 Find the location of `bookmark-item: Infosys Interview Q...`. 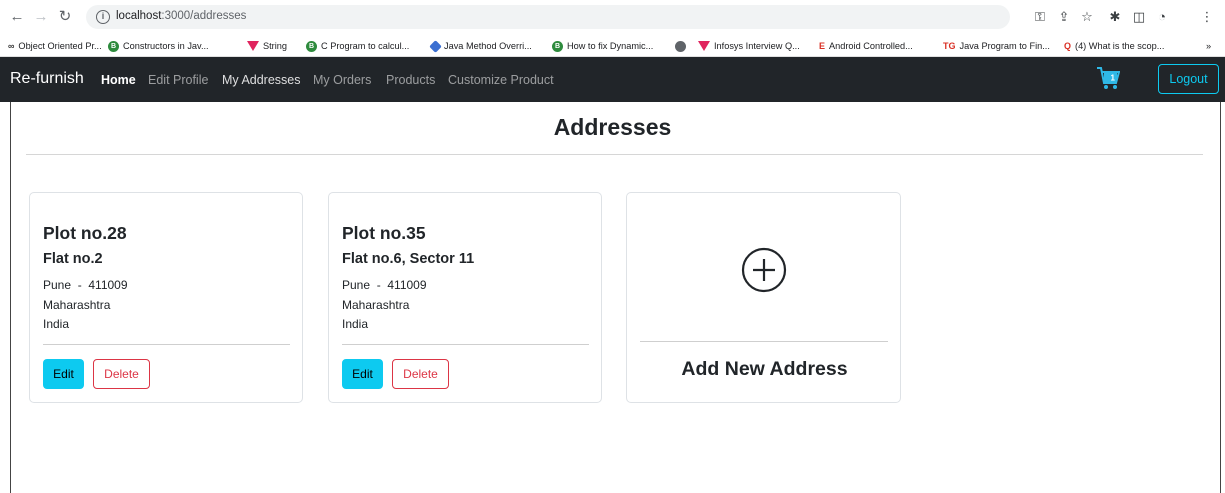

bookmark-item: Infosys Interview Q... is located at coordinates (749, 46).